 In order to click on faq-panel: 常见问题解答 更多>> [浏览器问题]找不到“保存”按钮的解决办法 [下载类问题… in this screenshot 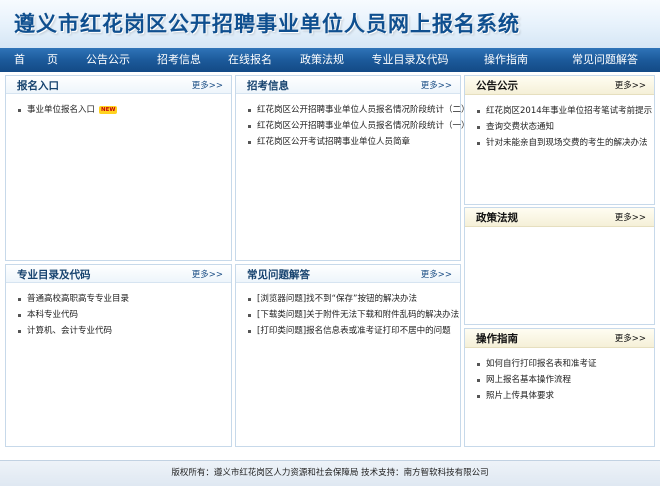, I will do `click(348, 355)`.